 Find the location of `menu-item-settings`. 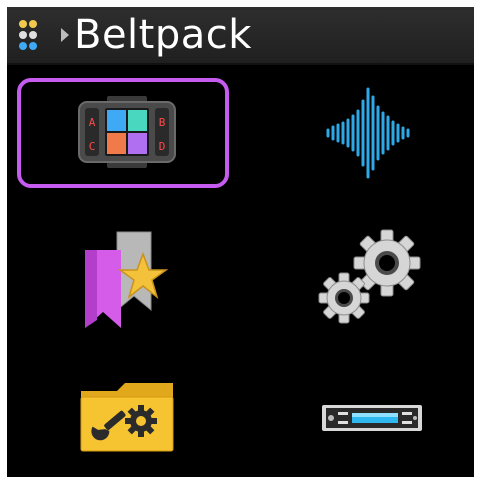

menu-item-settings is located at coordinates (368, 278).